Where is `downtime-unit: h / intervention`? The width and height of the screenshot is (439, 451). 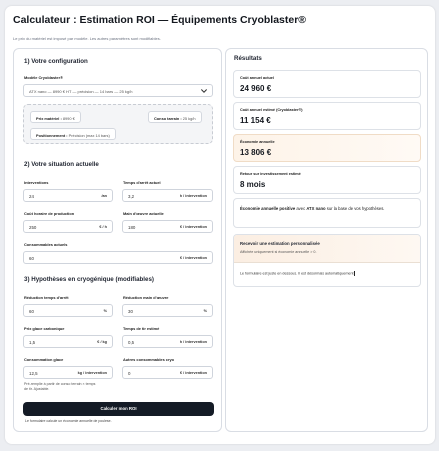 downtime-unit: h / intervention is located at coordinates (193, 195).